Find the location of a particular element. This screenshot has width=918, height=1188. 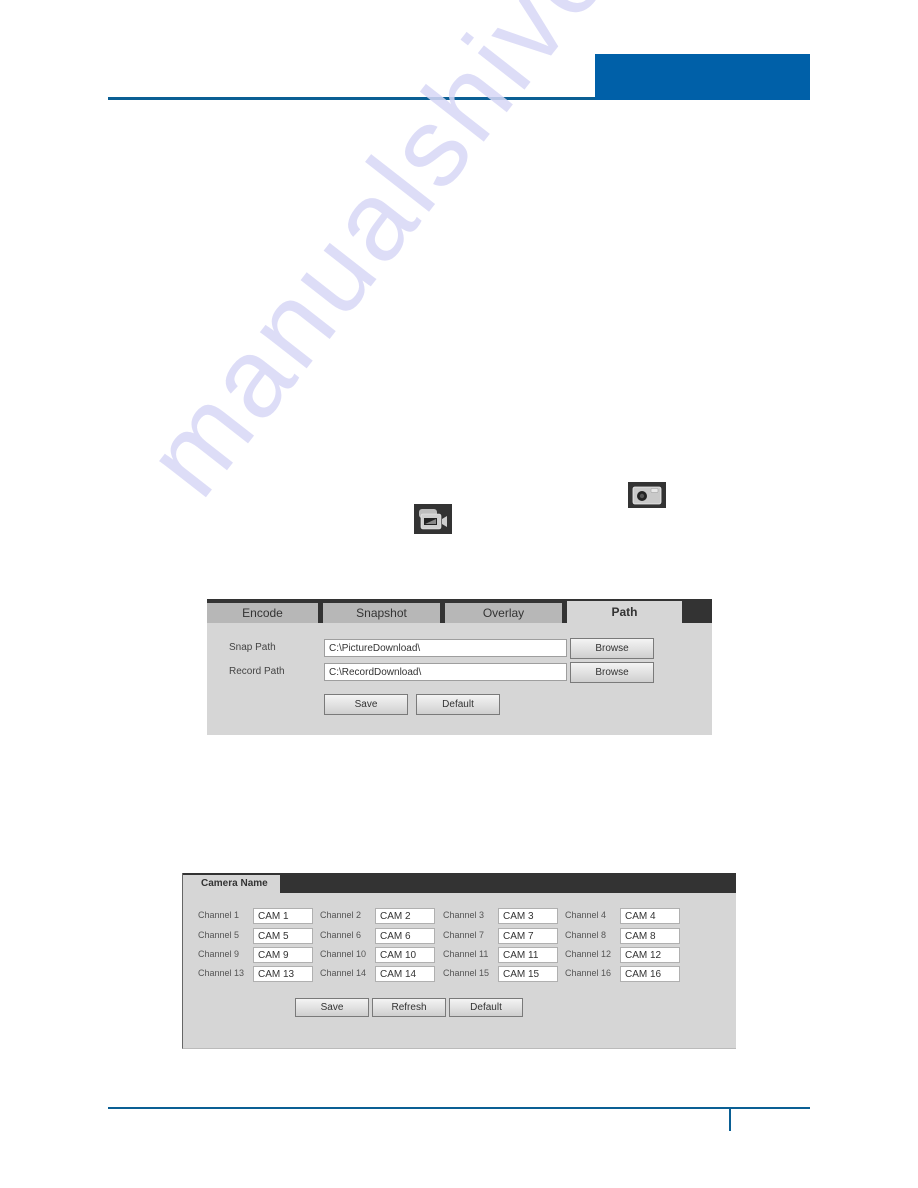

channel-label: Channel 9 is located at coordinates (219, 954).